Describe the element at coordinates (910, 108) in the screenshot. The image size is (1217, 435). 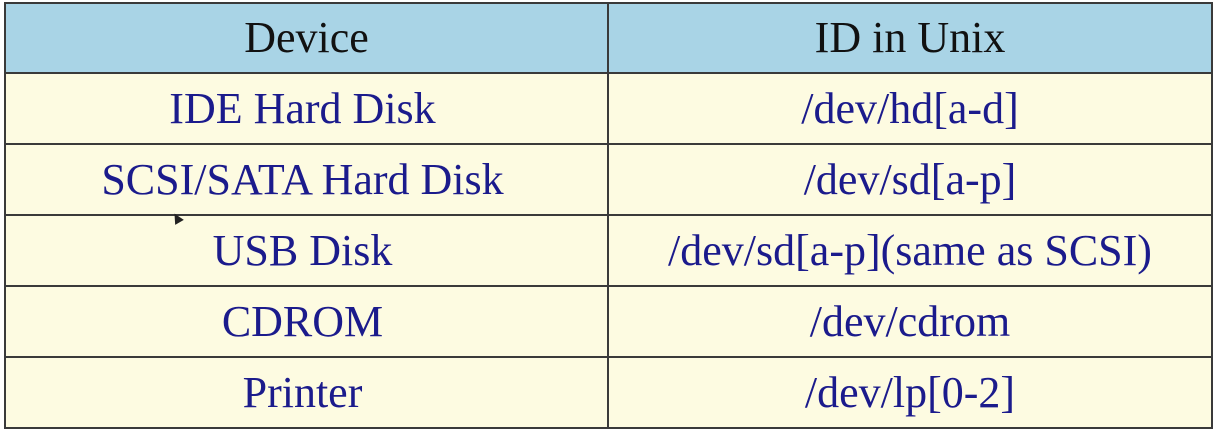
I see `unix-id-cell: /dev/hd[a-d]` at that location.